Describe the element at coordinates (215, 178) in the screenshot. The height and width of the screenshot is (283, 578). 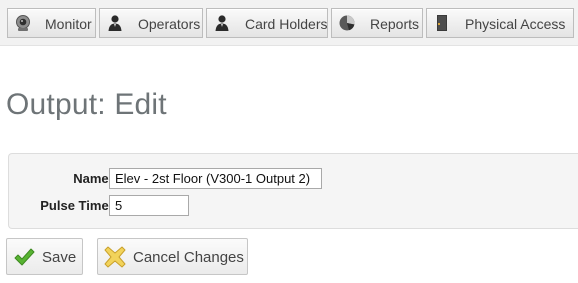
I see `name-input` at that location.